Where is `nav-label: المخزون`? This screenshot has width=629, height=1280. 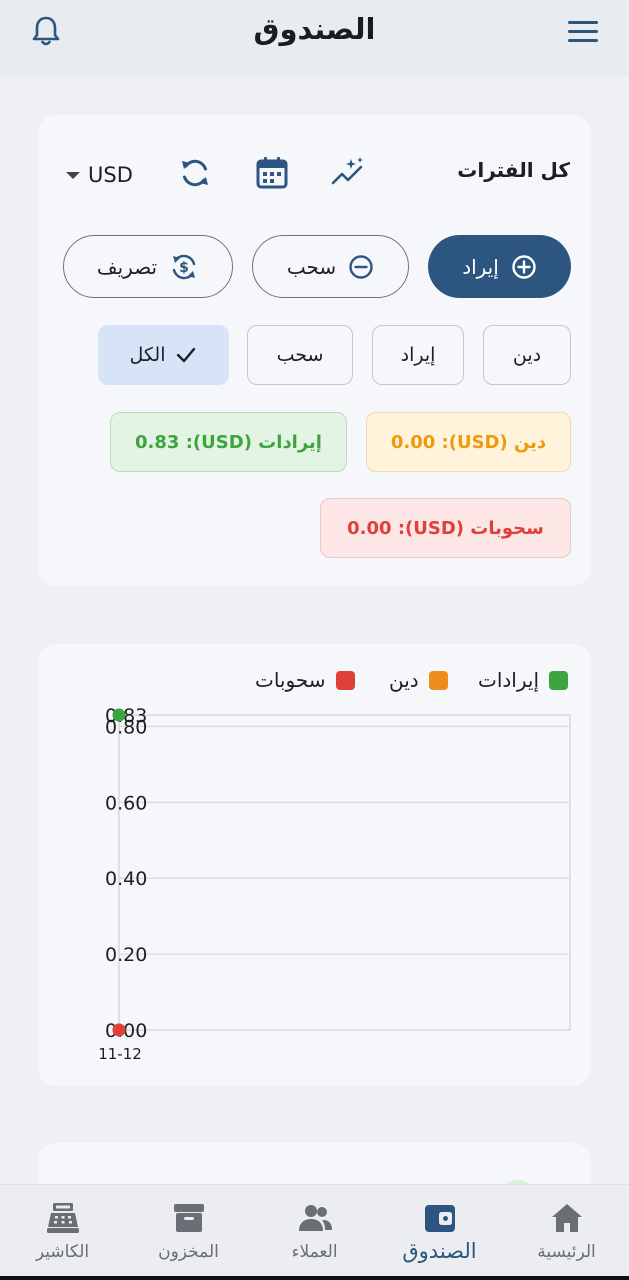 nav-label: المخزون is located at coordinates (188, 1252).